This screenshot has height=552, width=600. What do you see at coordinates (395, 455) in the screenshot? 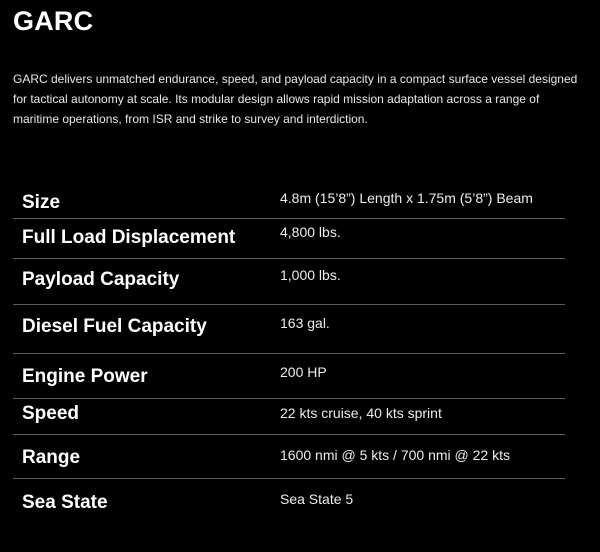
I see `spec-value: 1600 nmi @ 5 kts / 700 nmi @ 22 kts` at bounding box center [395, 455].